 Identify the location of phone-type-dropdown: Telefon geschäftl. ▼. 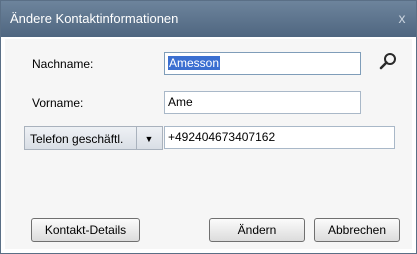
(93, 138).